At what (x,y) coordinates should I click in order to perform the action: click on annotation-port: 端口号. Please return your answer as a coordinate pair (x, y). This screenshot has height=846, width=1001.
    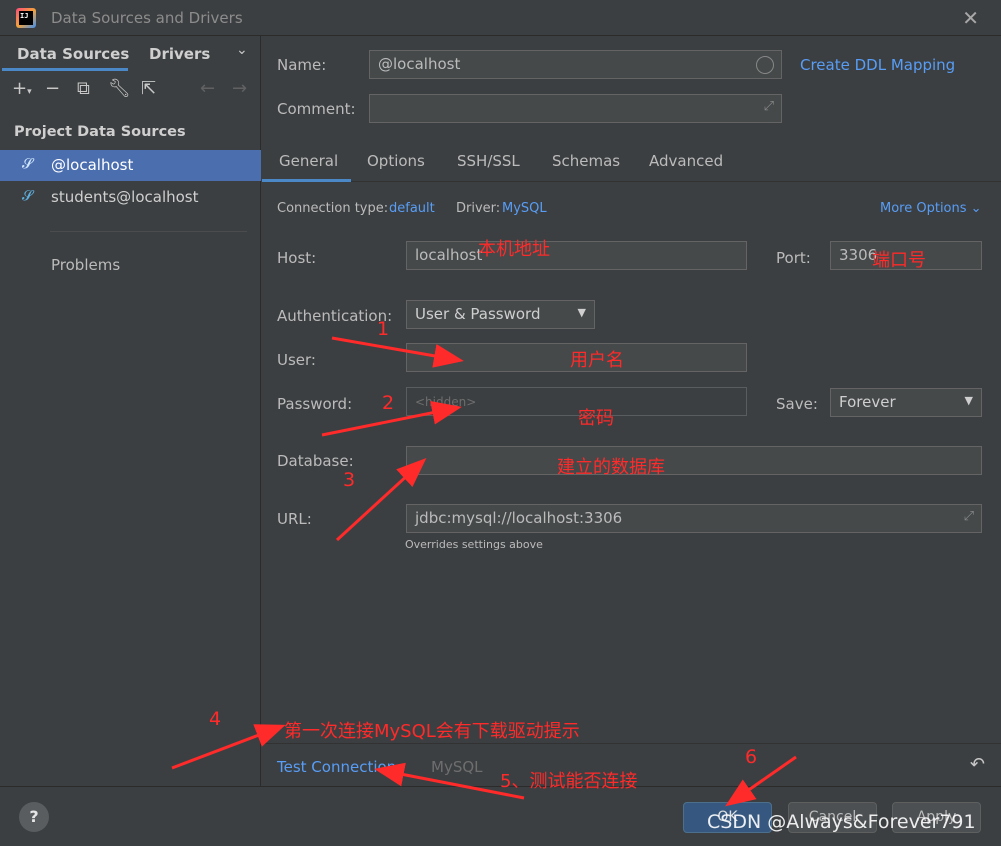
    Looking at the image, I should click on (899, 260).